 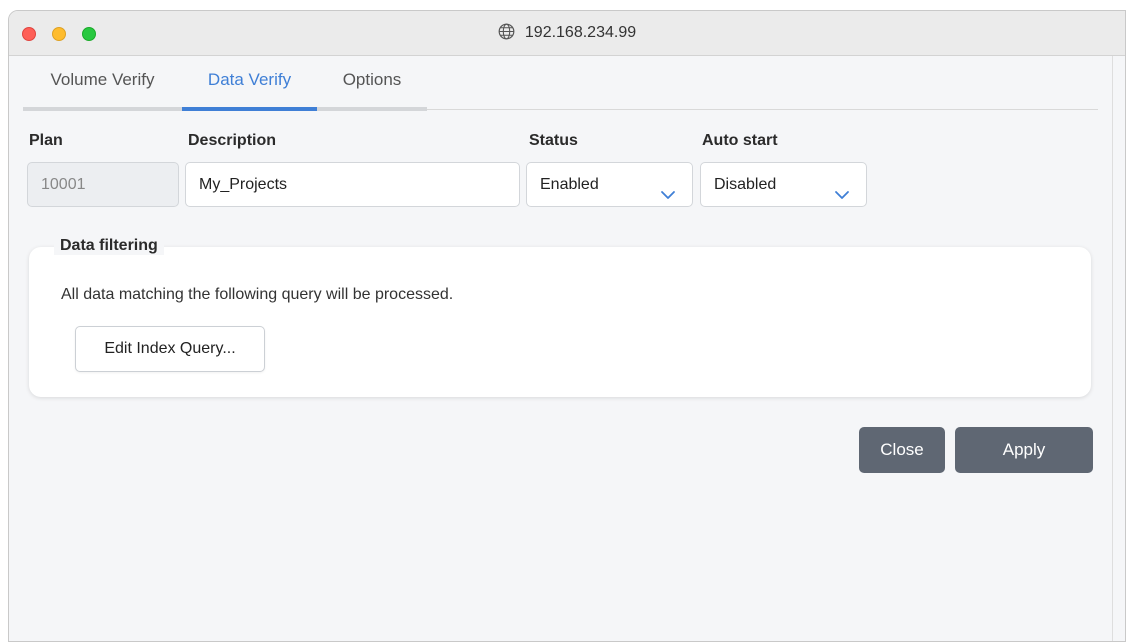 What do you see at coordinates (1024, 450) in the screenshot?
I see `apply-button: Apply` at bounding box center [1024, 450].